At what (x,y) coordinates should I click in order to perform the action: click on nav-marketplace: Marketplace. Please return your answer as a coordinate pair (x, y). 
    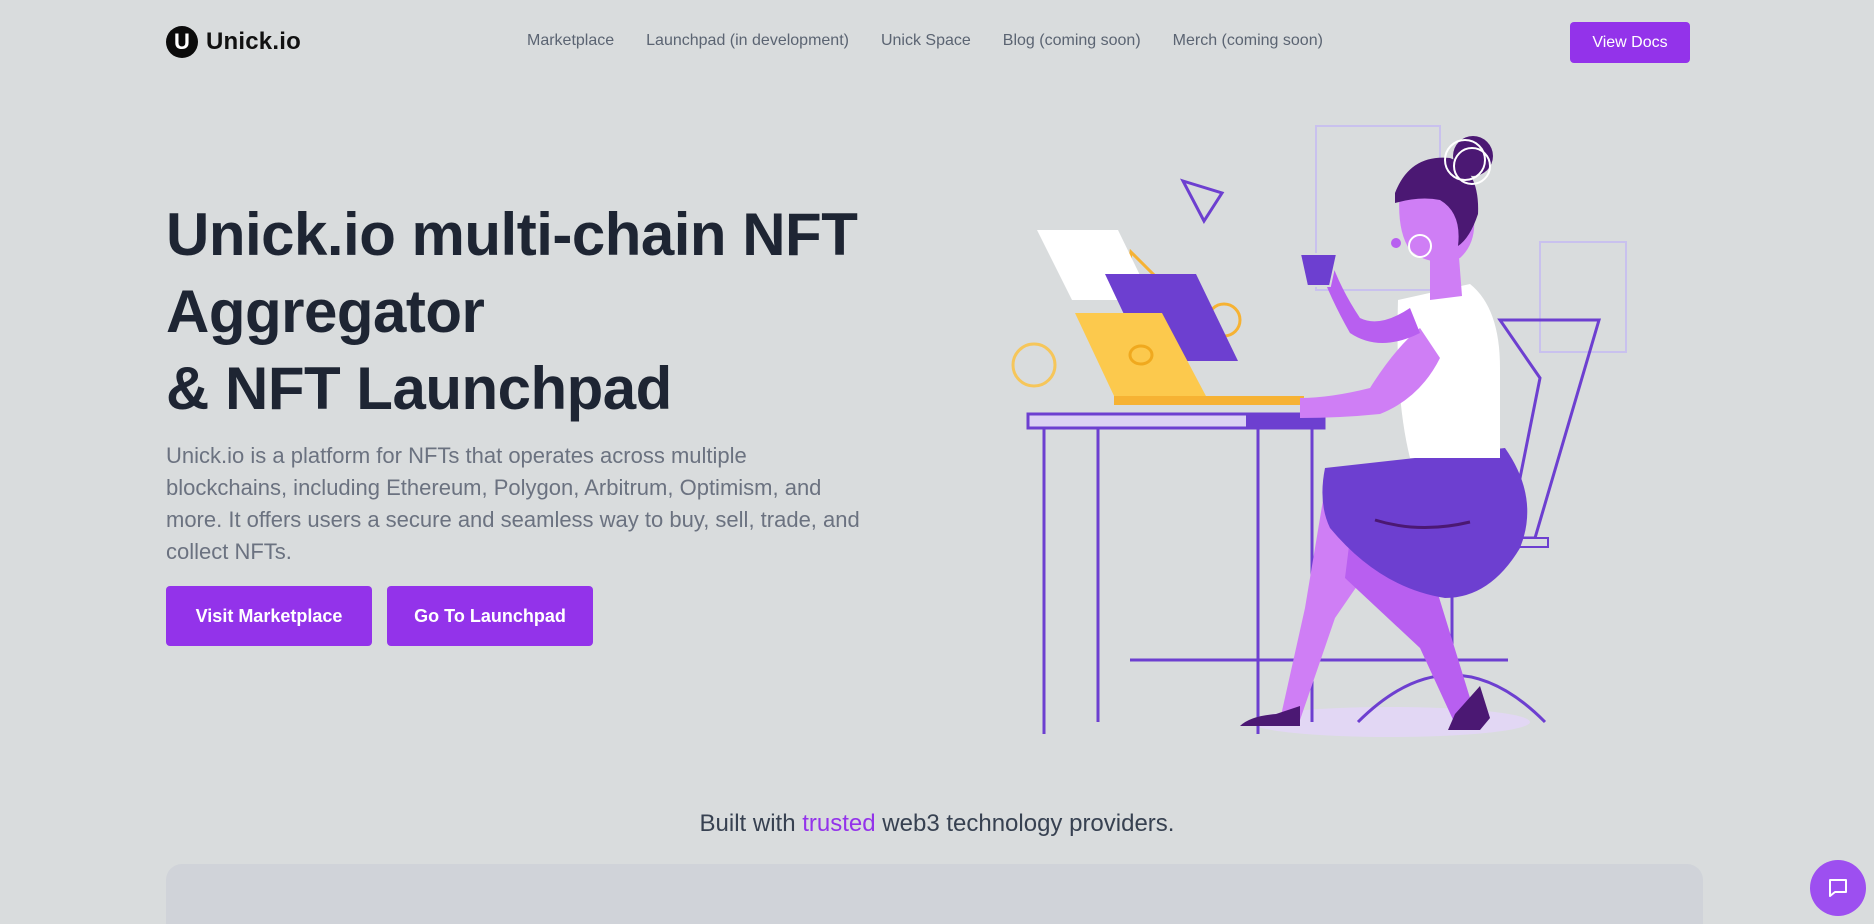
    Looking at the image, I should click on (570, 41).